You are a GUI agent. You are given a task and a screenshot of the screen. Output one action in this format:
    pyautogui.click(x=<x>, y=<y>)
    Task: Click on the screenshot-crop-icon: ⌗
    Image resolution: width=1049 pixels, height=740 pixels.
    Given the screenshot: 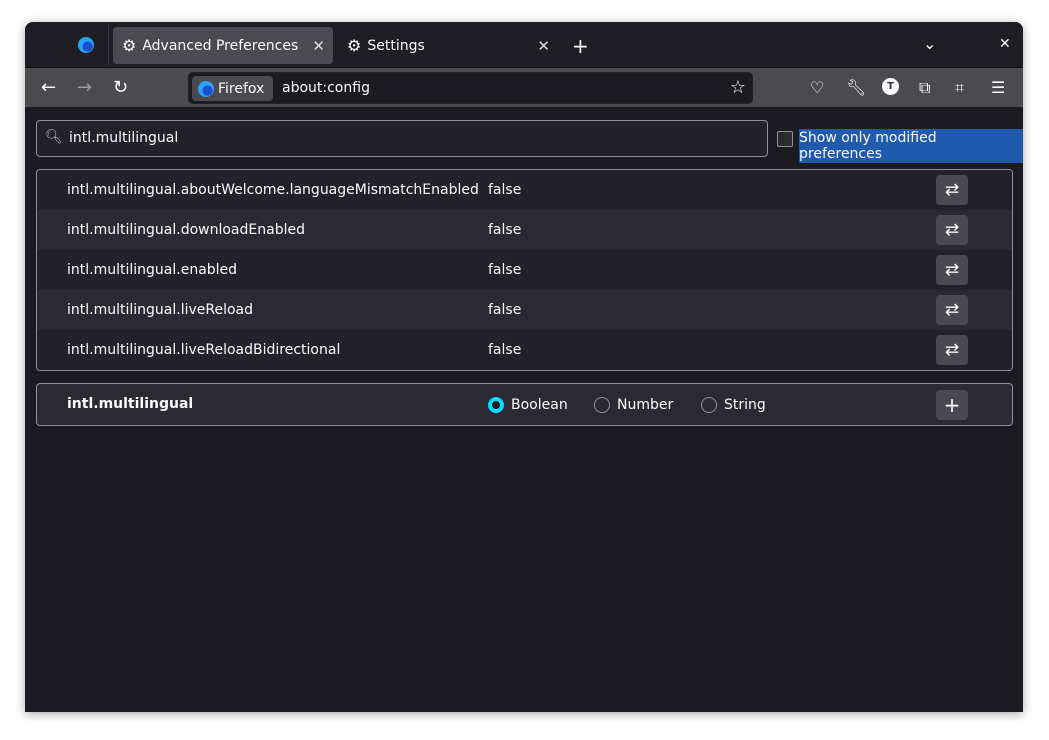 What is the action you would take?
    pyautogui.click(x=959, y=88)
    